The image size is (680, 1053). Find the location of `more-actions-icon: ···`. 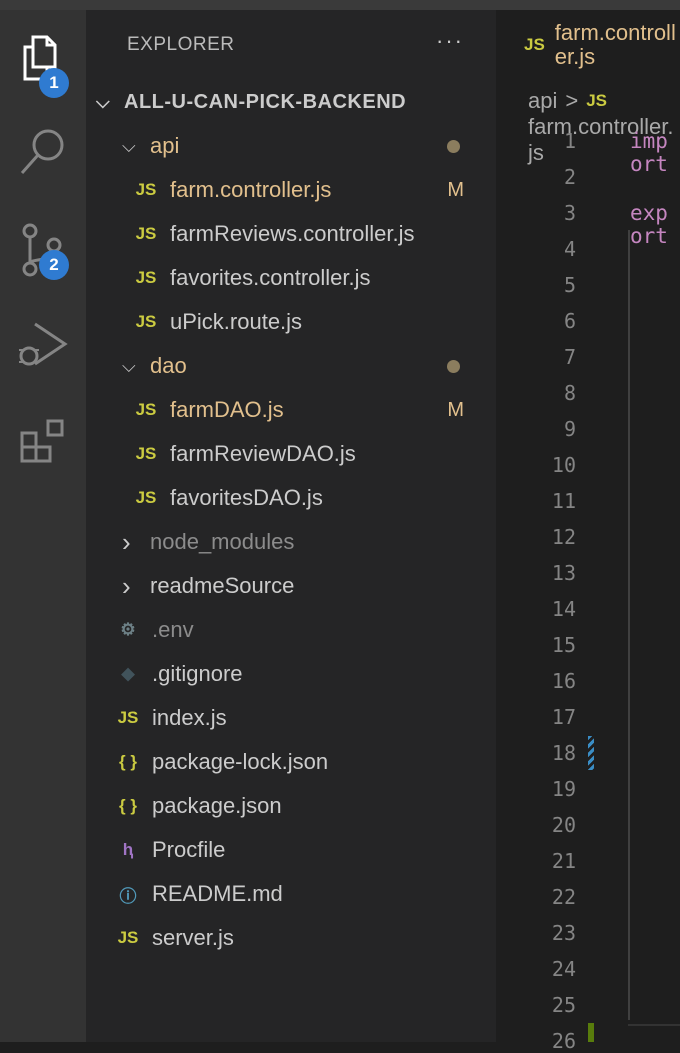

more-actions-icon: ··· is located at coordinates (450, 41).